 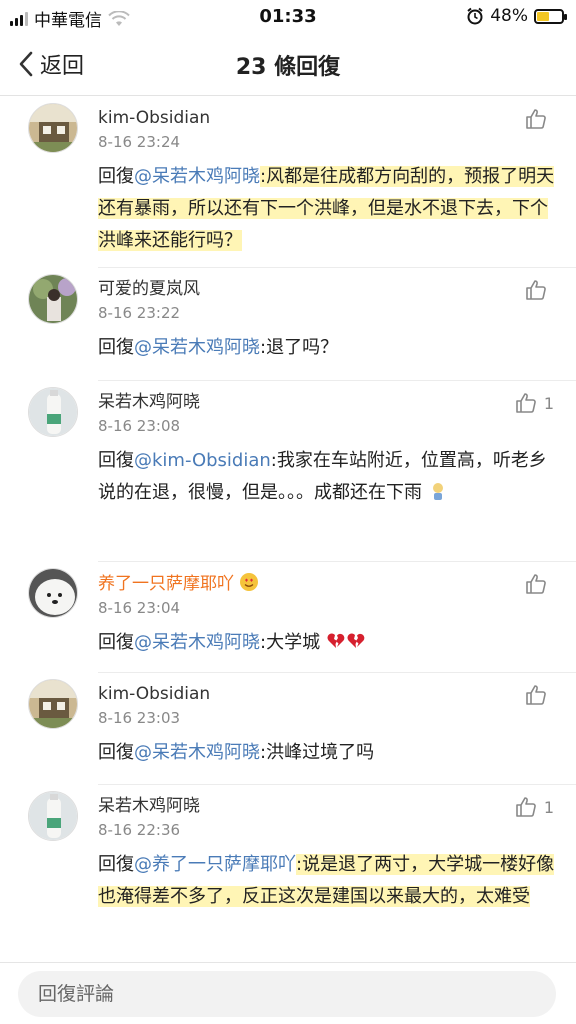 I want to click on comment-author: 可爱的夏岚风, so click(x=337, y=284).